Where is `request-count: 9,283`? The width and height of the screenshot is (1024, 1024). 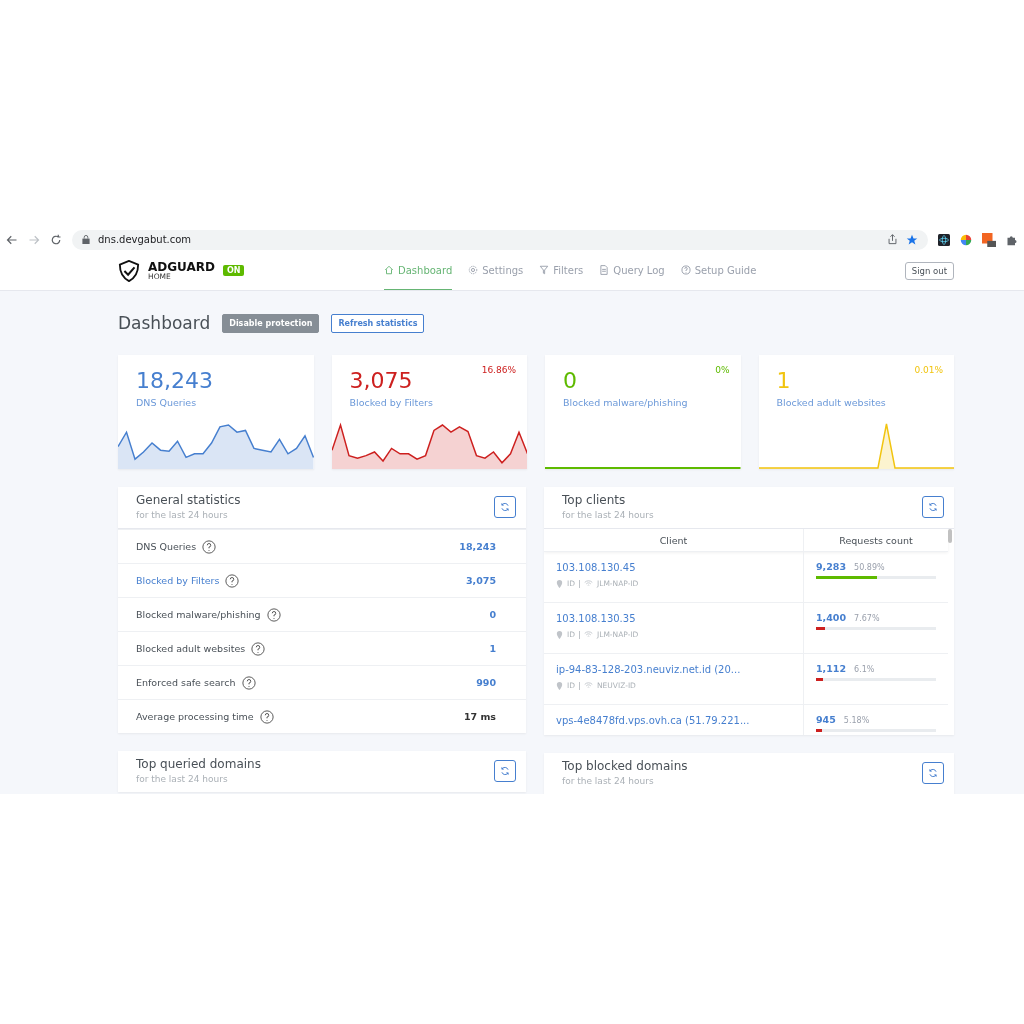 request-count: 9,283 is located at coordinates (831, 566).